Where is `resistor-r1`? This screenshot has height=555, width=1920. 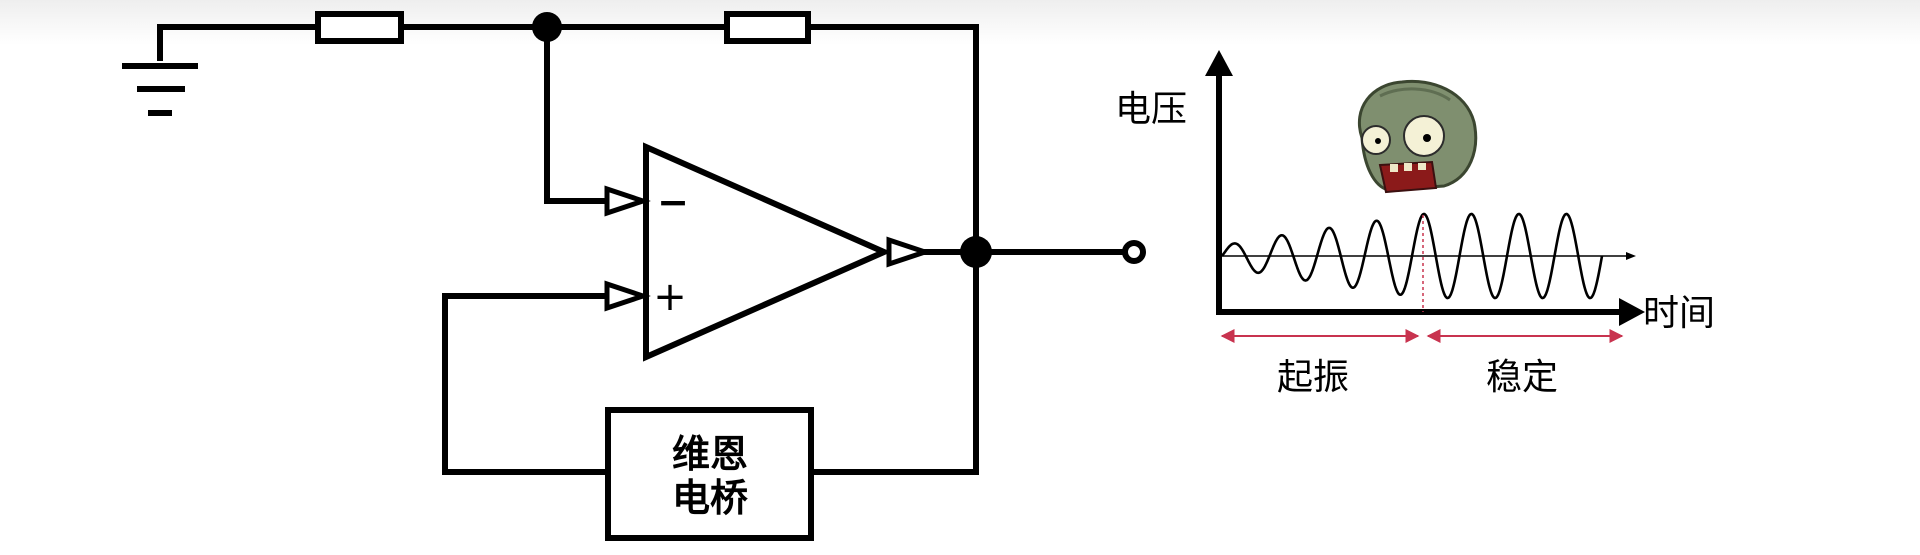 resistor-r1 is located at coordinates (359, 27).